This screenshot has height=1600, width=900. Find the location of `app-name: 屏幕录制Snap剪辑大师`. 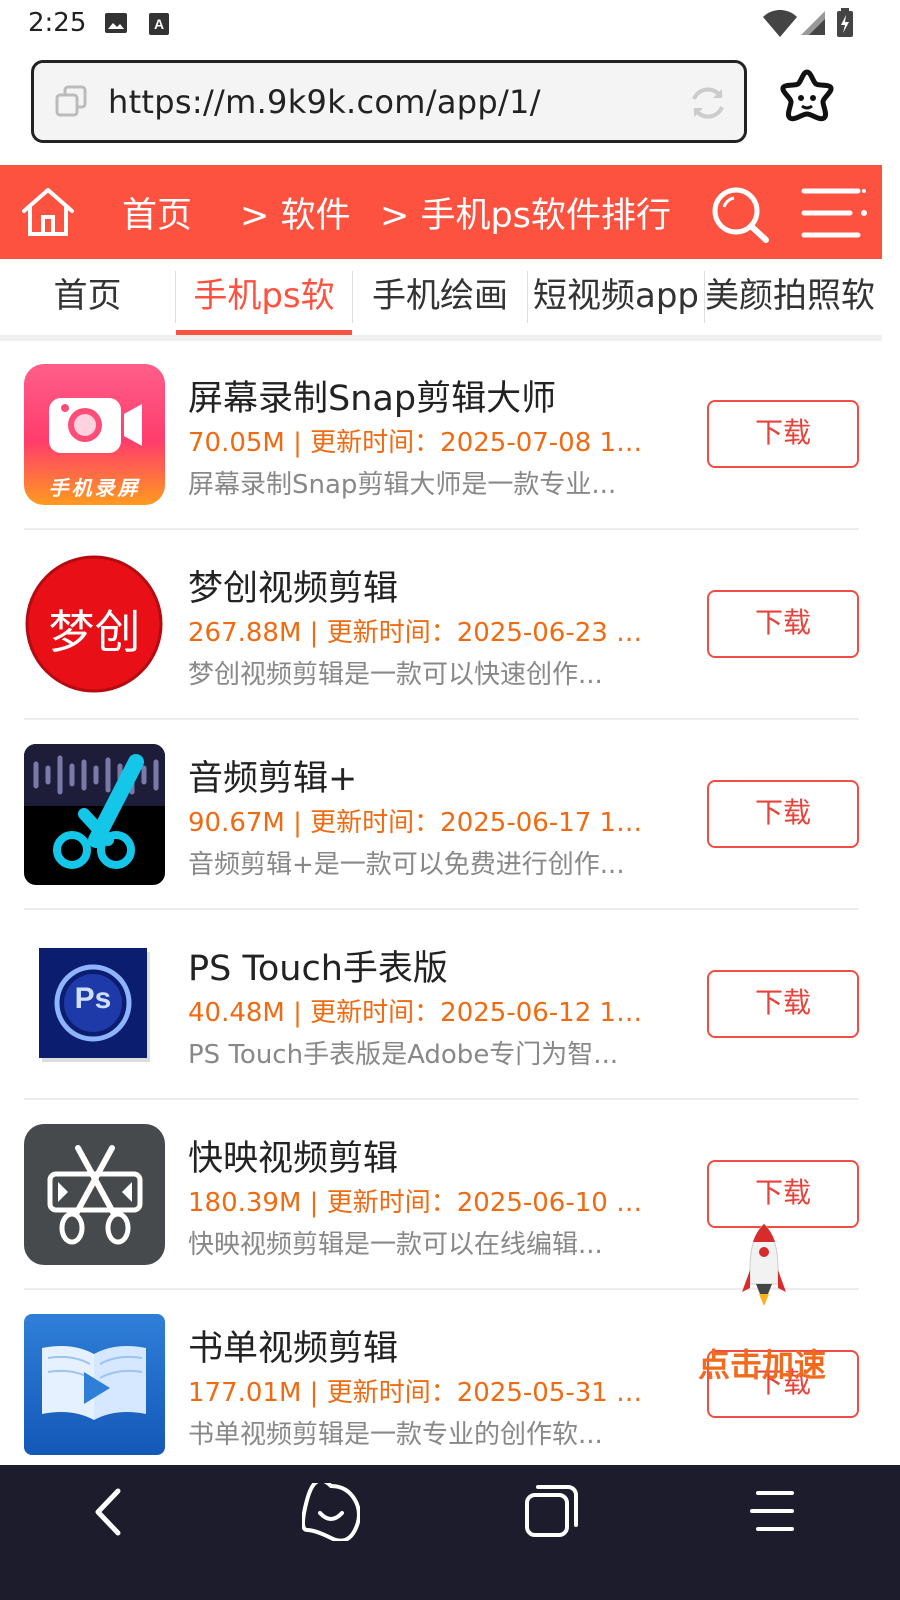

app-name: 屏幕录制Snap剪辑大师 is located at coordinates (372, 395).